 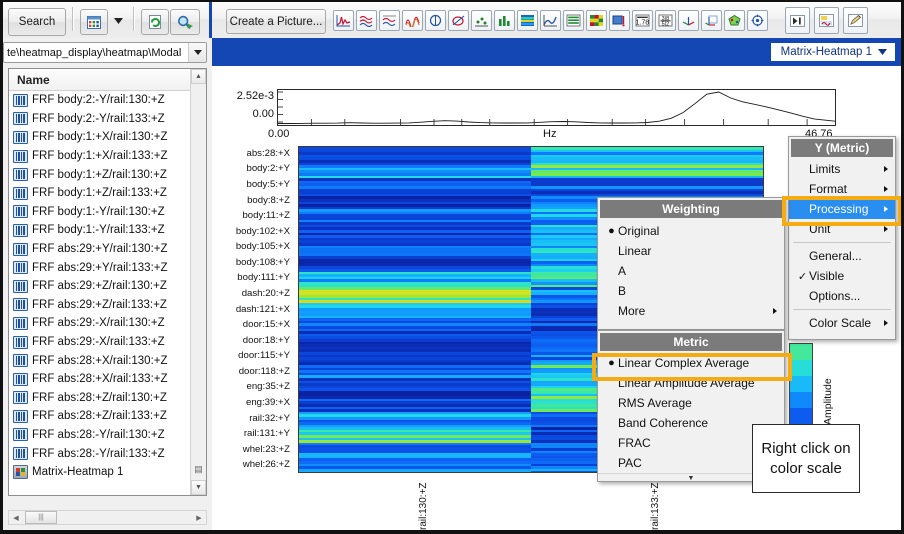 What do you see at coordinates (99, 212) in the screenshot?
I see `list-item: FRF body:1:-Y/rail:130:+Z` at bounding box center [99, 212].